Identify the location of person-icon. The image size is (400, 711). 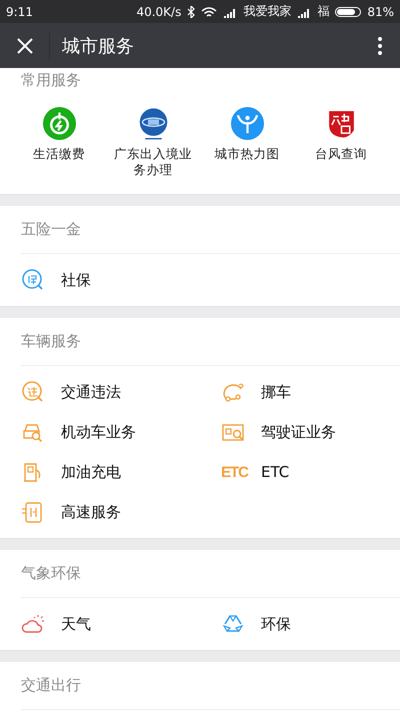
(247, 123).